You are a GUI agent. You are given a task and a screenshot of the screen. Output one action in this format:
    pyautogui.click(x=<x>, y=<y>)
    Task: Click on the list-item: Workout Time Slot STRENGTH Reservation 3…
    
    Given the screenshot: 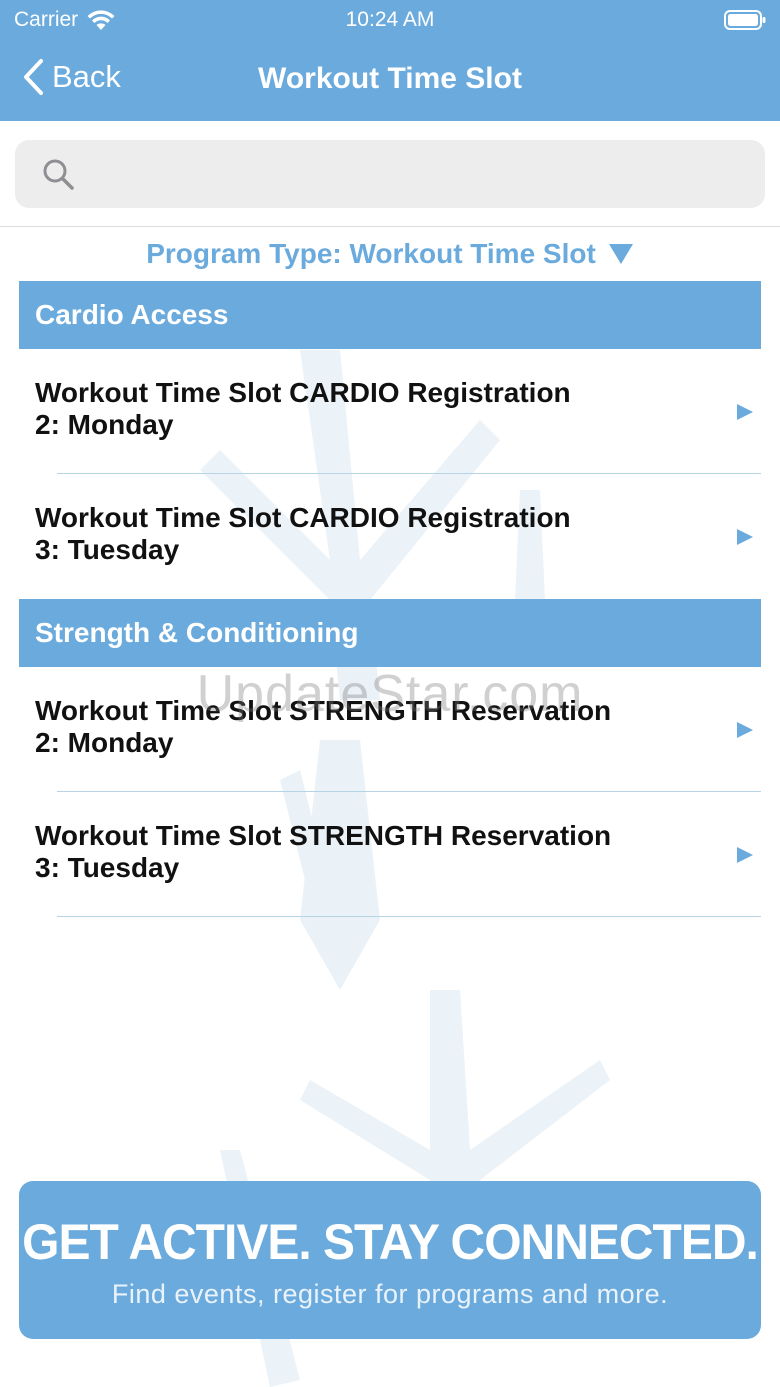 What is the action you would take?
    pyautogui.click(x=390, y=854)
    